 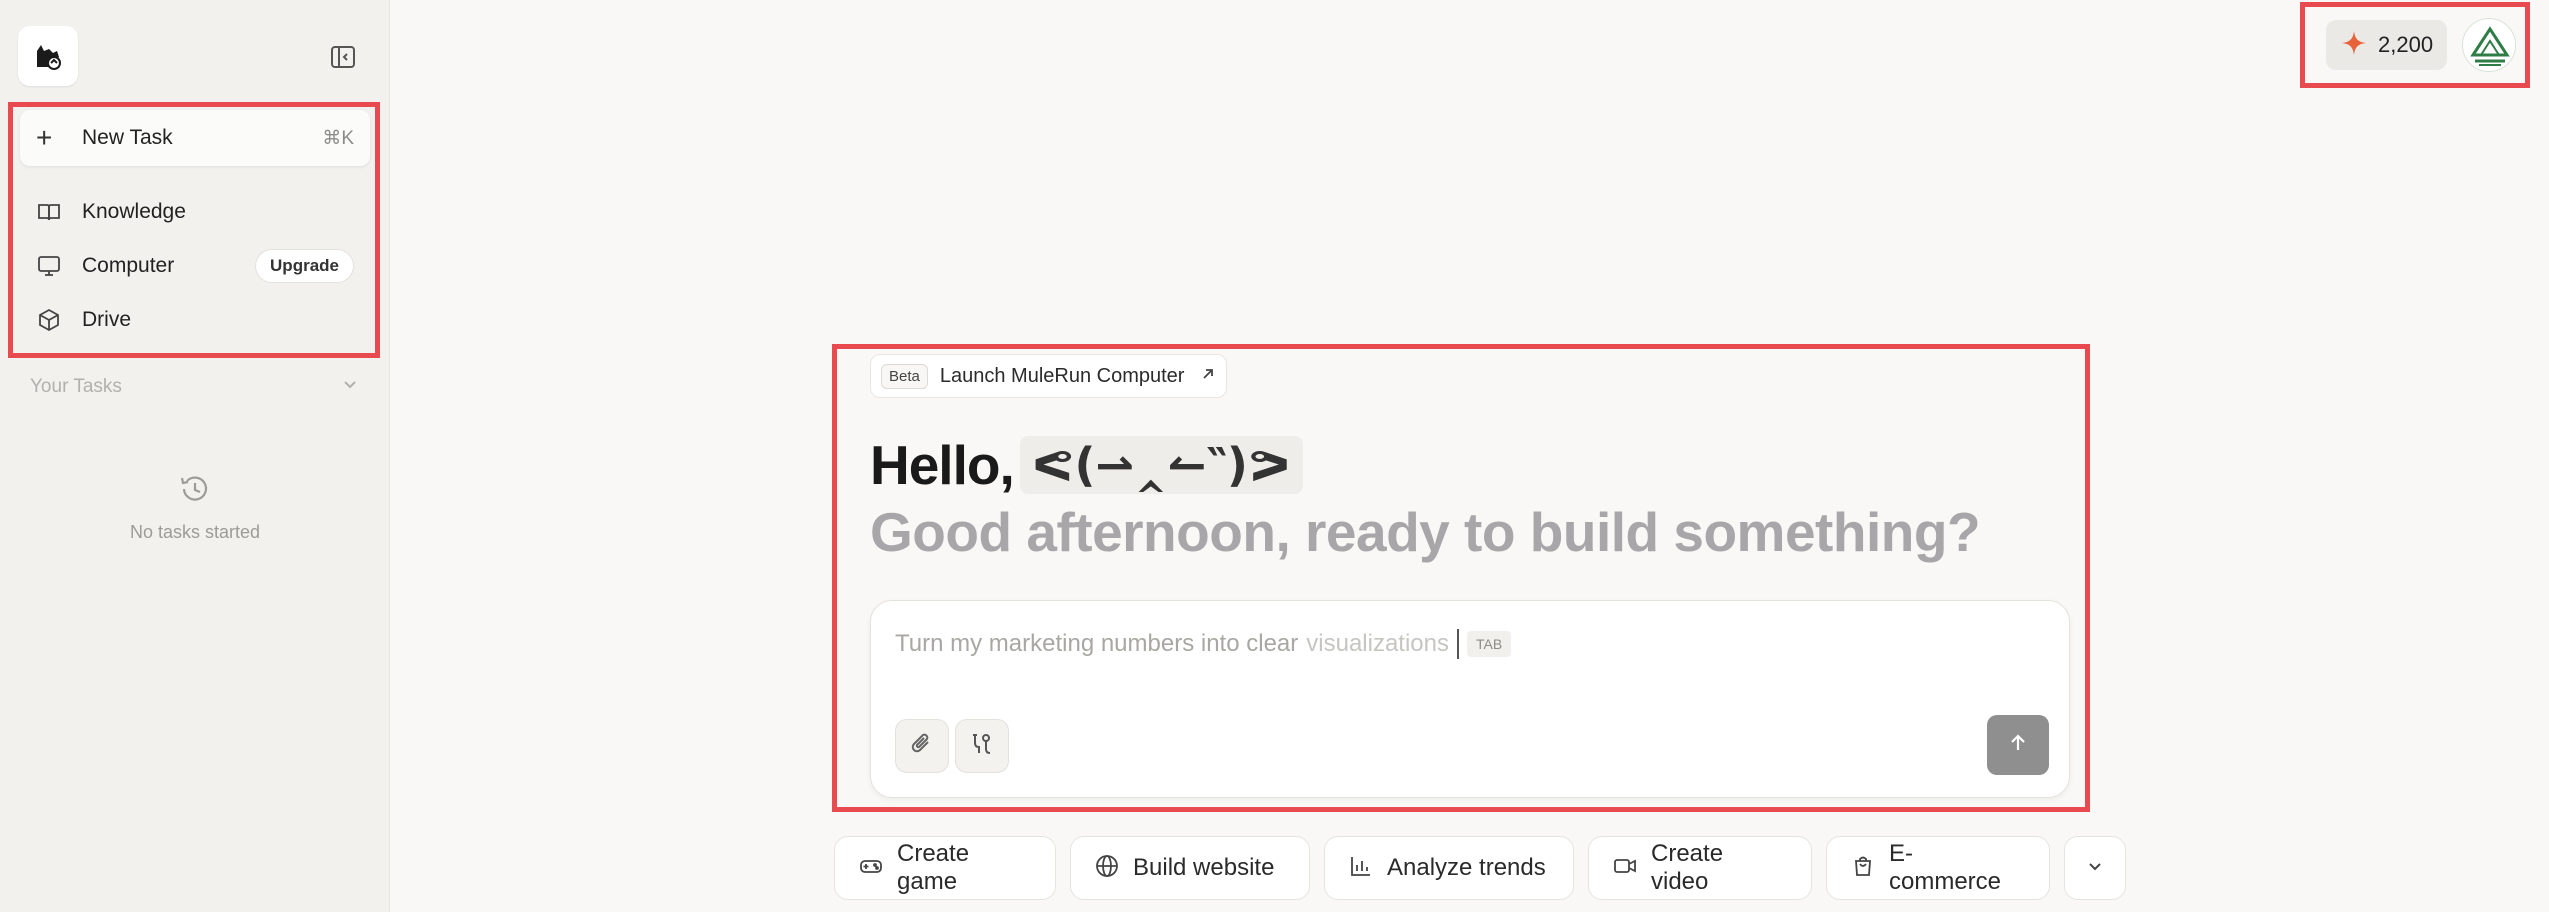 I want to click on launch-computer-link: Beta Launch MuleRun Computer, so click(x=1049, y=376).